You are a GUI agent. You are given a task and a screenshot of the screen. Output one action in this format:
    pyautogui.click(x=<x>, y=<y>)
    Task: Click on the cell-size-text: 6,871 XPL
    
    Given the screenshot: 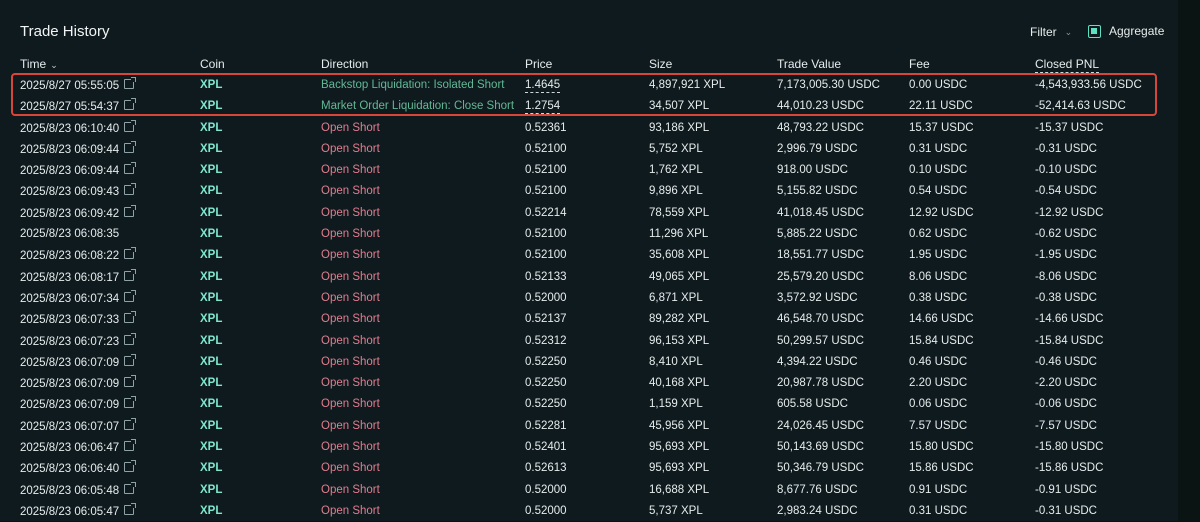 What is the action you would take?
    pyautogui.click(x=676, y=297)
    